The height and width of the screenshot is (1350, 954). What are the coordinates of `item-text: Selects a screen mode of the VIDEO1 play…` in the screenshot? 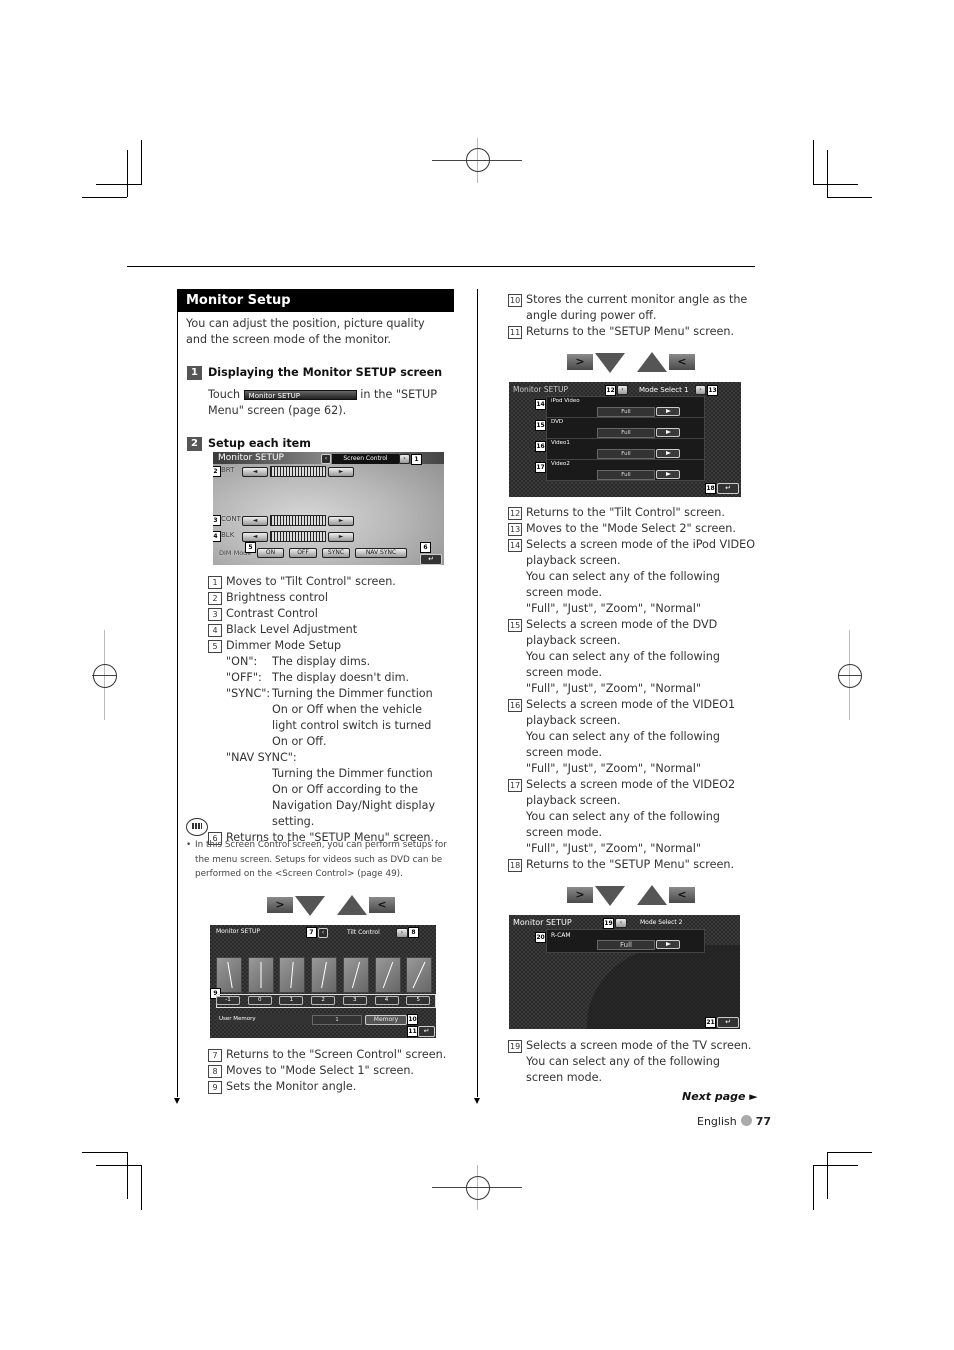 It's located at (631, 712).